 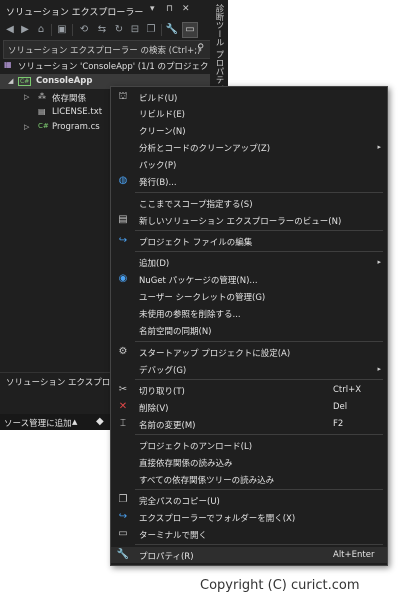 What do you see at coordinates (249, 517) in the screenshot?
I see `menu-item-open-folder: ↪ エクスプローラーでフォルダーを開く(X)` at bounding box center [249, 517].